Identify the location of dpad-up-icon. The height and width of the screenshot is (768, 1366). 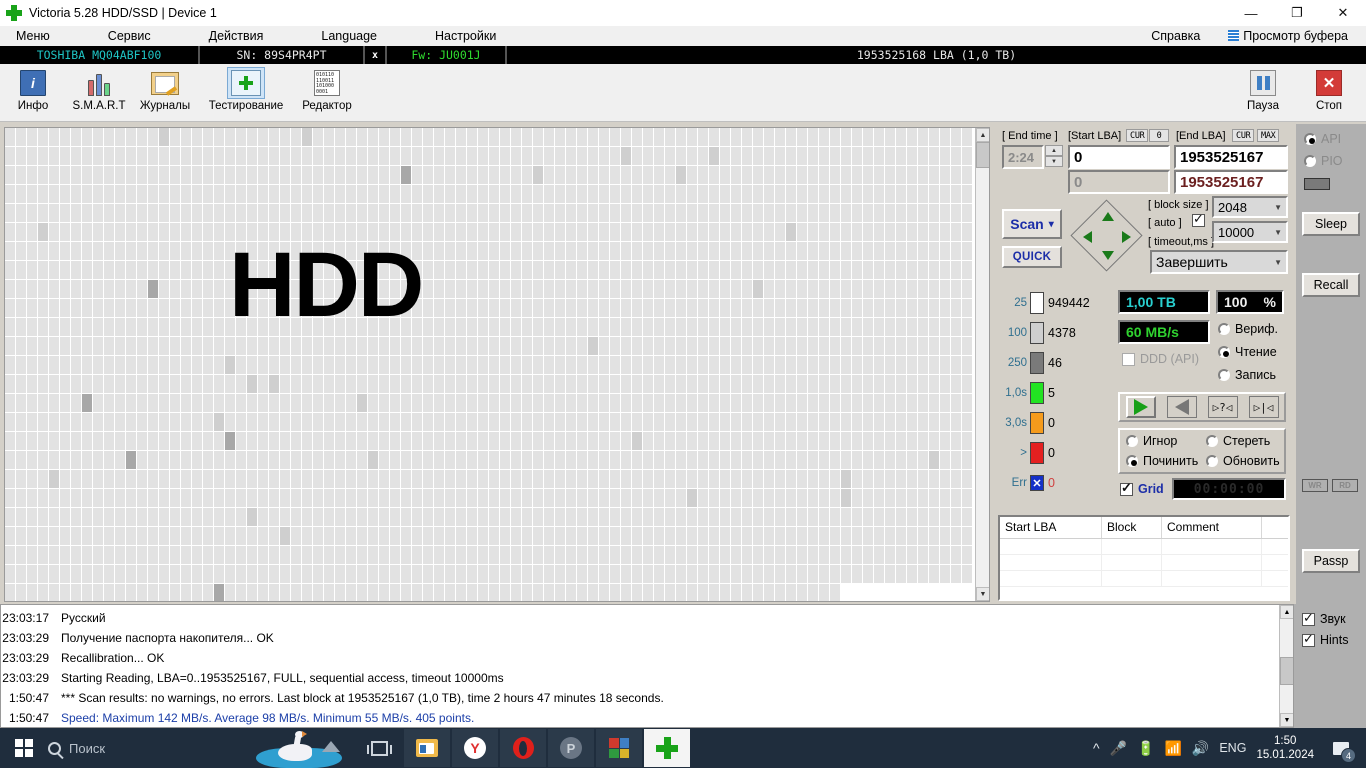
(1108, 216).